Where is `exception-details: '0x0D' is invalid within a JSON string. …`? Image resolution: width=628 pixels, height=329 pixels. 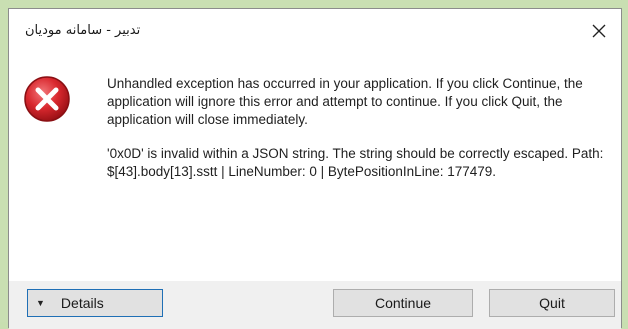
exception-details: '0x0D' is invalid within a JSON string. … is located at coordinates (355, 162).